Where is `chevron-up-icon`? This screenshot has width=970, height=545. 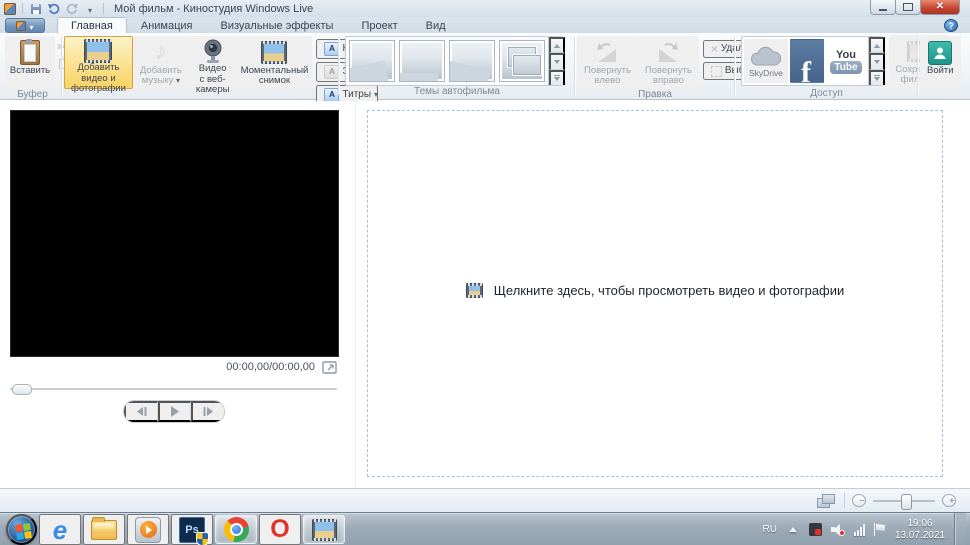
chevron-up-icon is located at coordinates (792, 529).